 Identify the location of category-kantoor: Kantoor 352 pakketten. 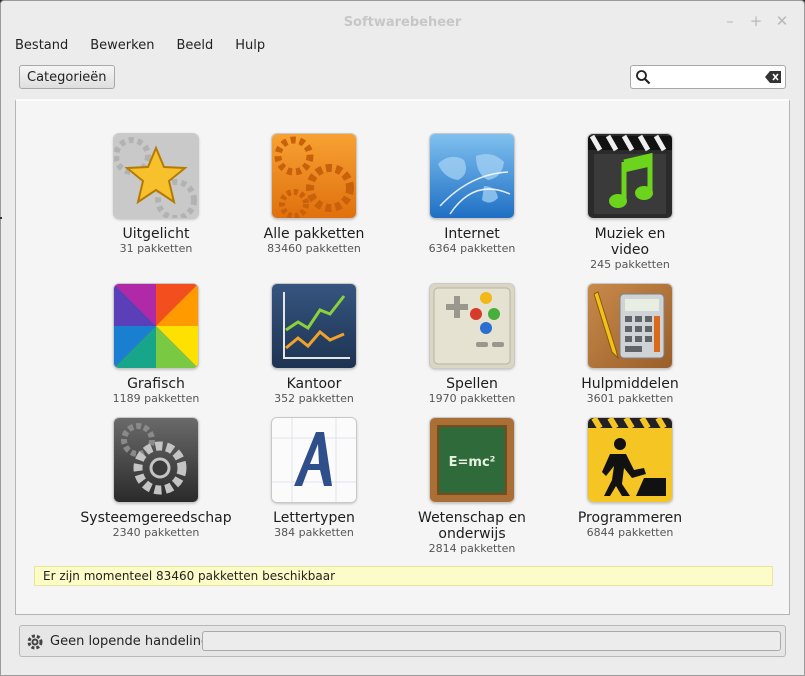
(314, 345).